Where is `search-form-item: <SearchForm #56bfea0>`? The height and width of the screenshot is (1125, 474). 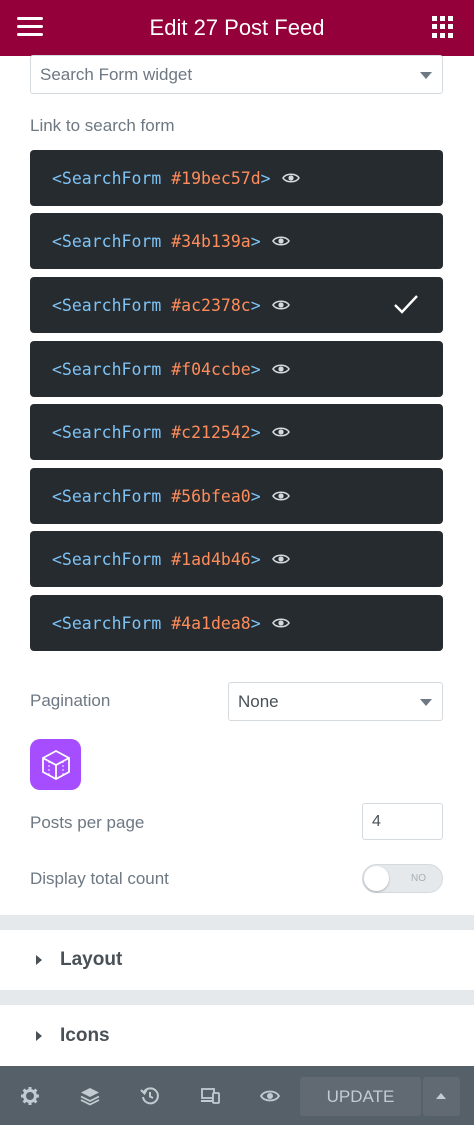
search-form-item: <SearchForm #56bfea0> is located at coordinates (236, 496).